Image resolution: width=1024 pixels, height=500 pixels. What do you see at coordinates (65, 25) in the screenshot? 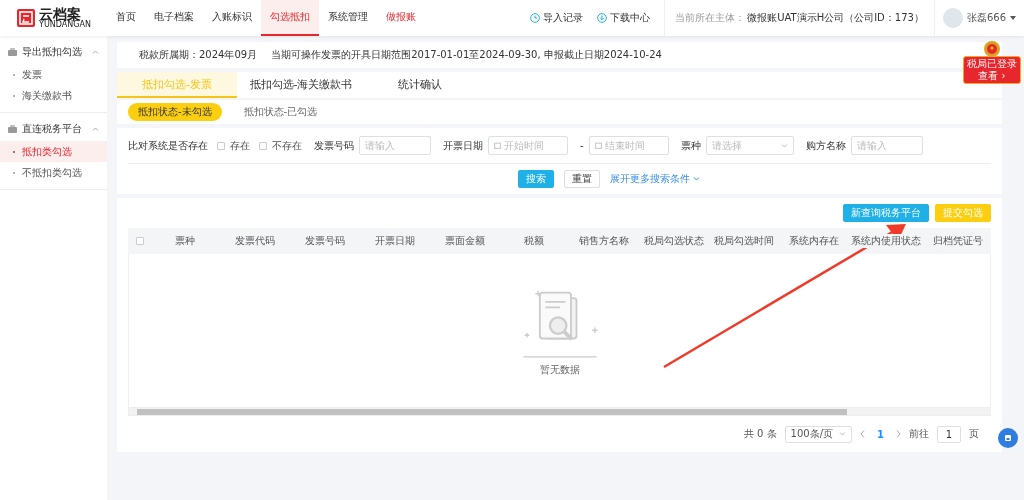
I see `logo-subtitle: YUNDANGAN` at bounding box center [65, 25].